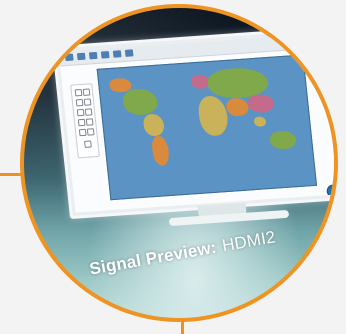  Describe the element at coordinates (87, 102) in the screenshot. I see `line-tool-icon` at that location.